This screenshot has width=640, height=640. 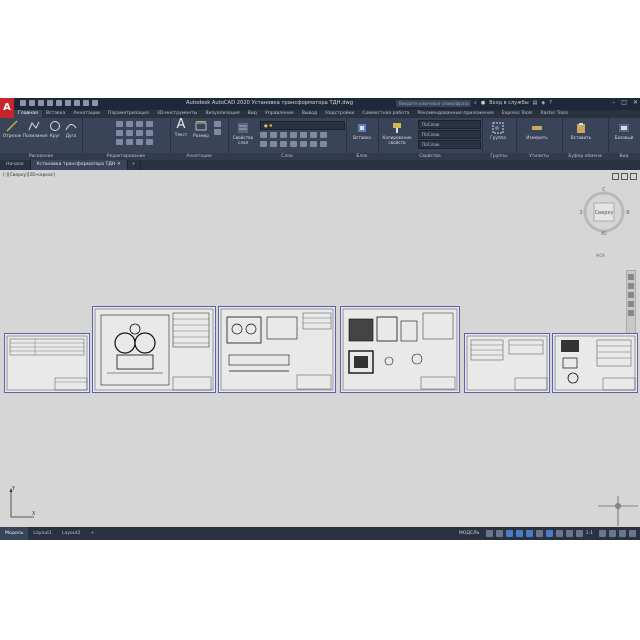 I want to click on polyline-tool: Полилиния, so click(x=35, y=129).